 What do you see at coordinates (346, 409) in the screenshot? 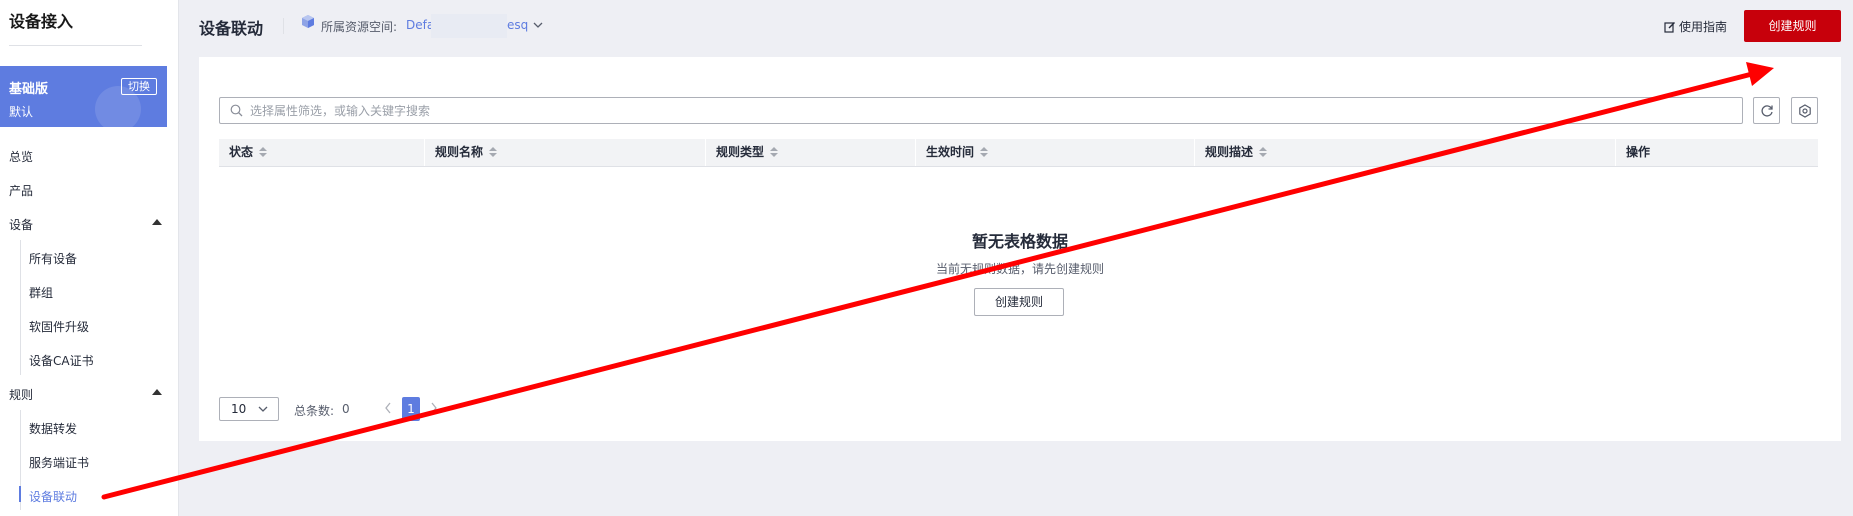
I see `total-count-value: 0` at bounding box center [346, 409].